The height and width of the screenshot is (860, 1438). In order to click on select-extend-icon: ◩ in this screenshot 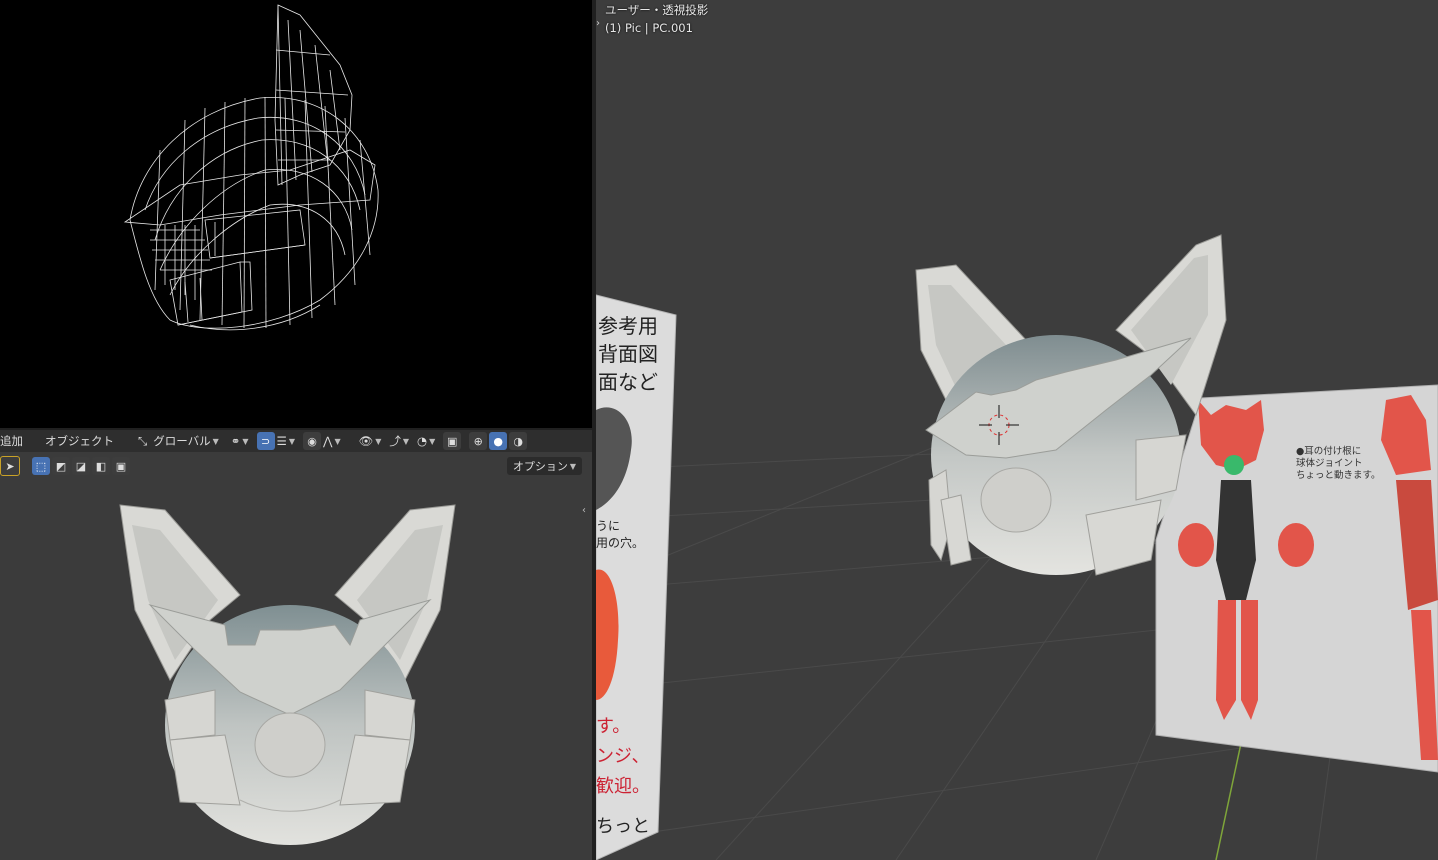, I will do `click(61, 466)`.